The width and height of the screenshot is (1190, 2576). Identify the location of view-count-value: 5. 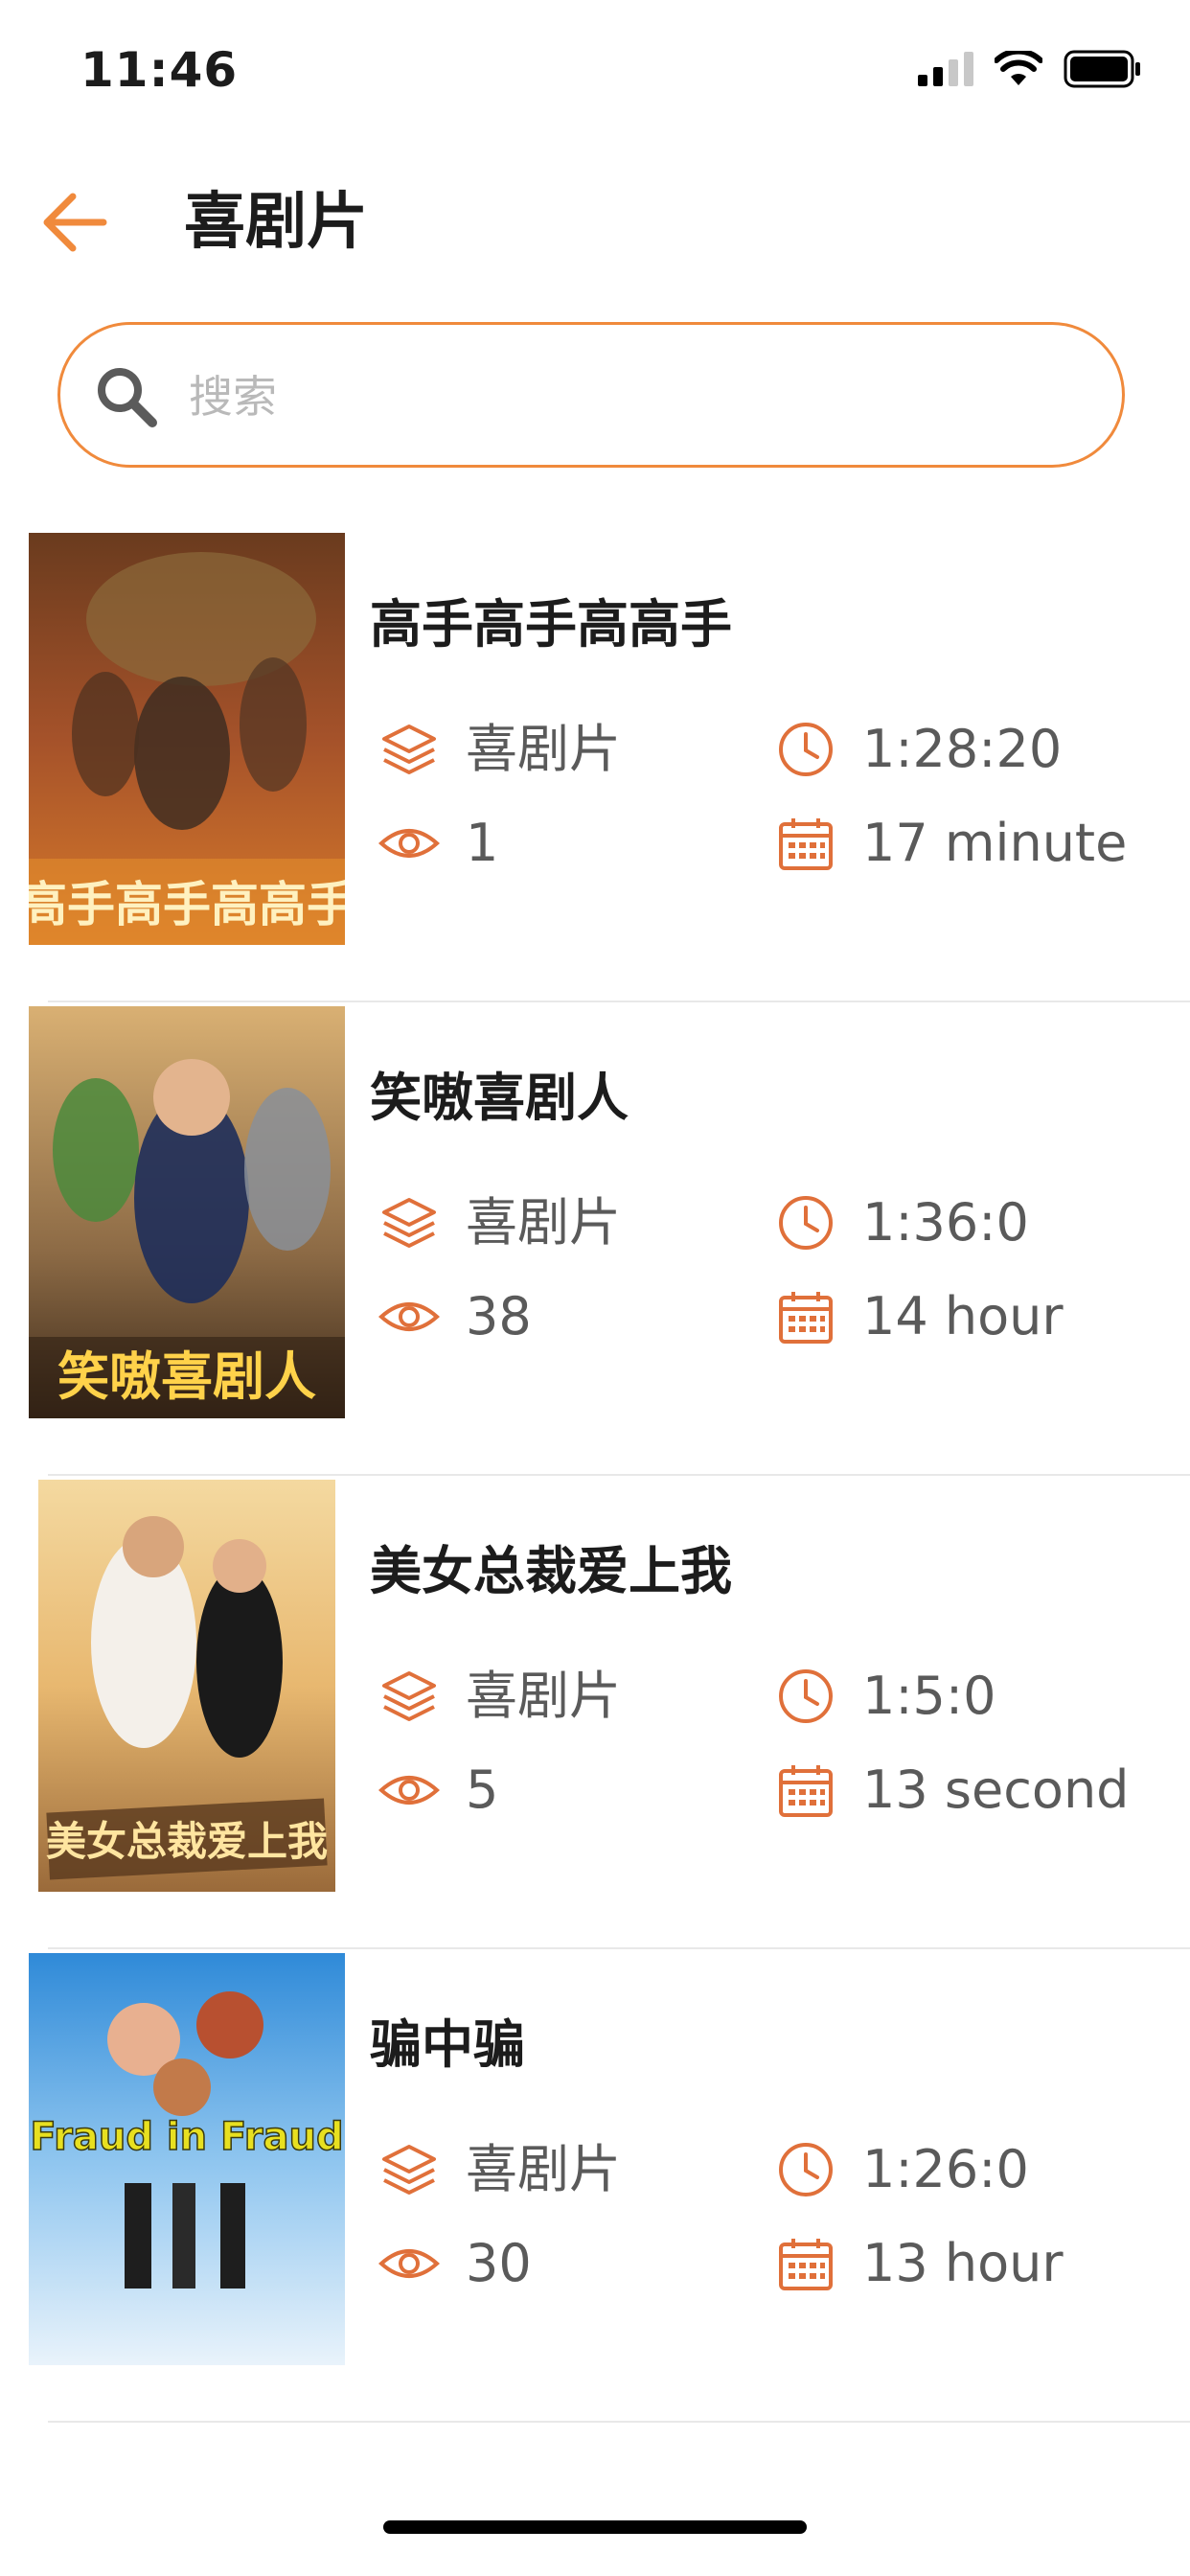
(483, 1790).